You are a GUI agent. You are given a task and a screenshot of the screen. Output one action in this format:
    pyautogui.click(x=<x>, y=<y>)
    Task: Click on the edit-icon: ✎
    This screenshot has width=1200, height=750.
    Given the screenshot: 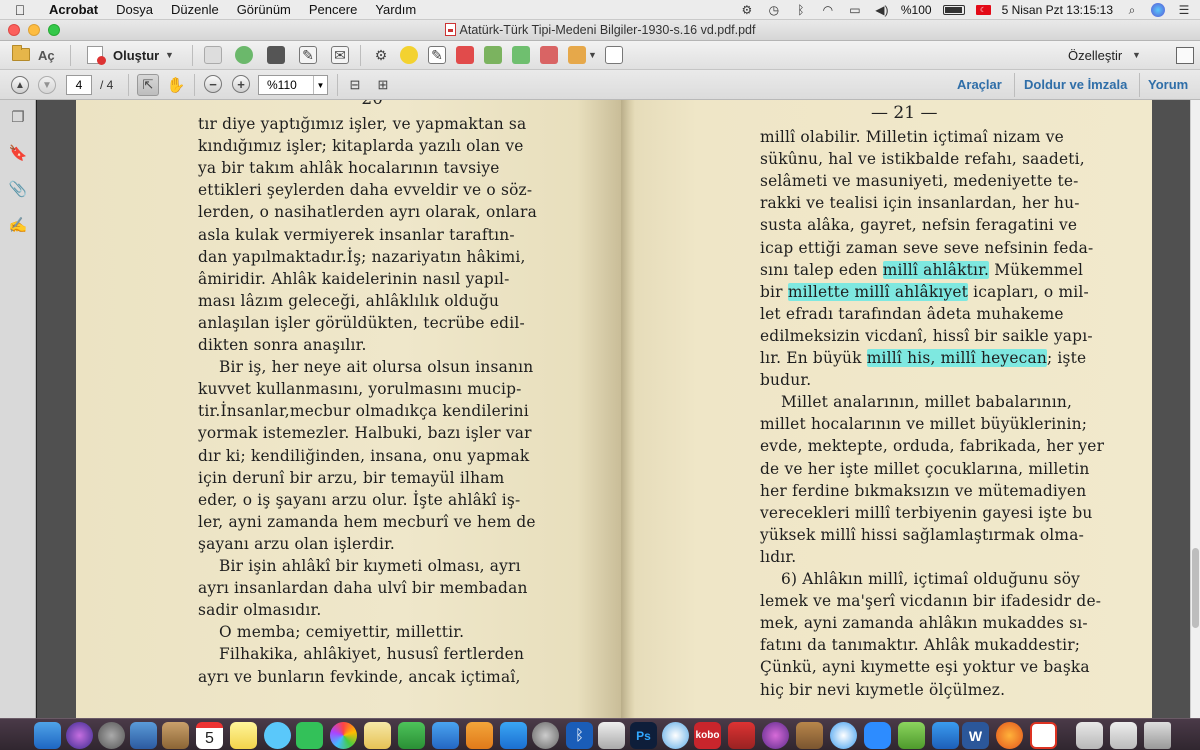 What is the action you would take?
    pyautogui.click(x=308, y=55)
    